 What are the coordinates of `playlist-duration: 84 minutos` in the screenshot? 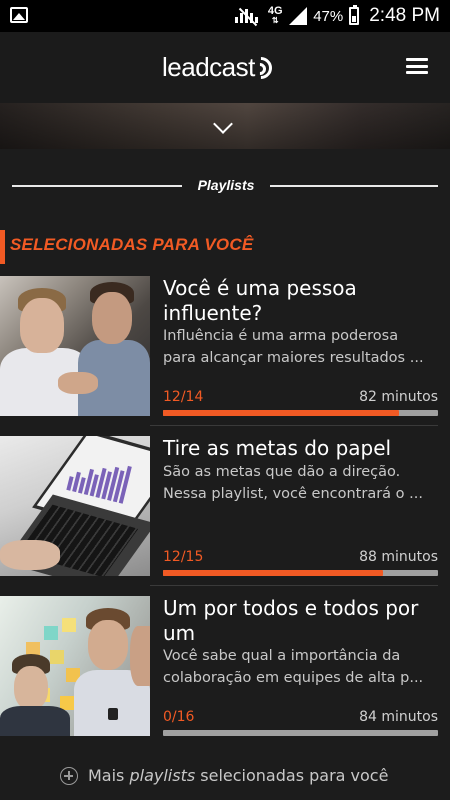 It's located at (398, 717).